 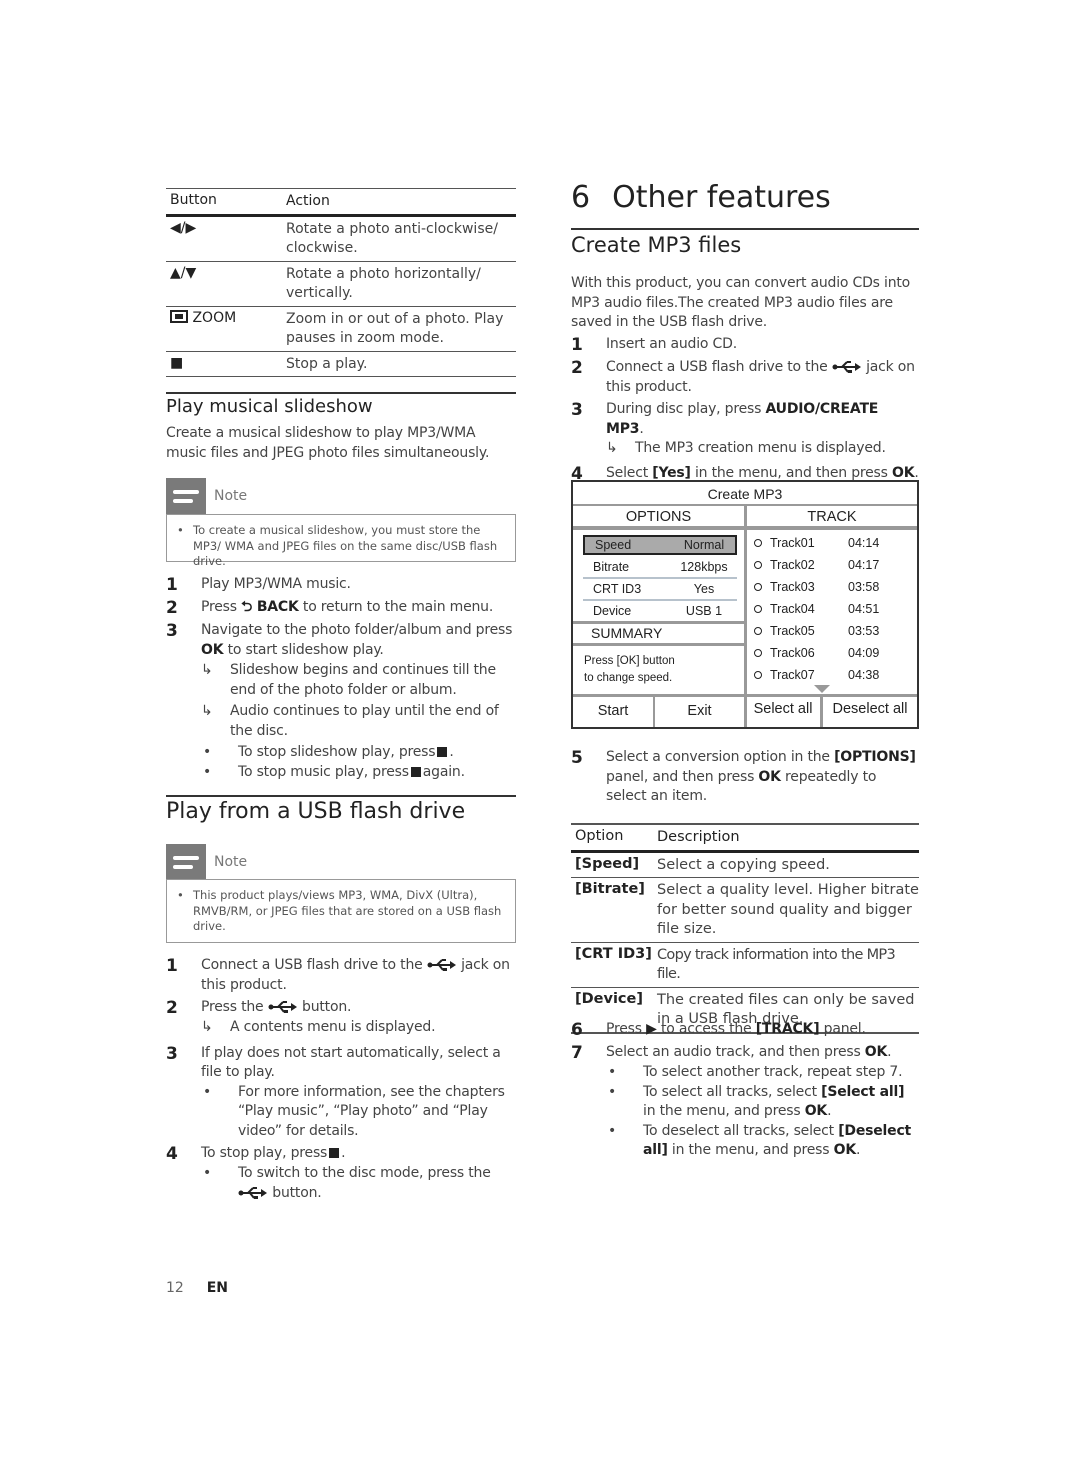 I want to click on deselect-all-button: Deselect all, so click(x=870, y=709).